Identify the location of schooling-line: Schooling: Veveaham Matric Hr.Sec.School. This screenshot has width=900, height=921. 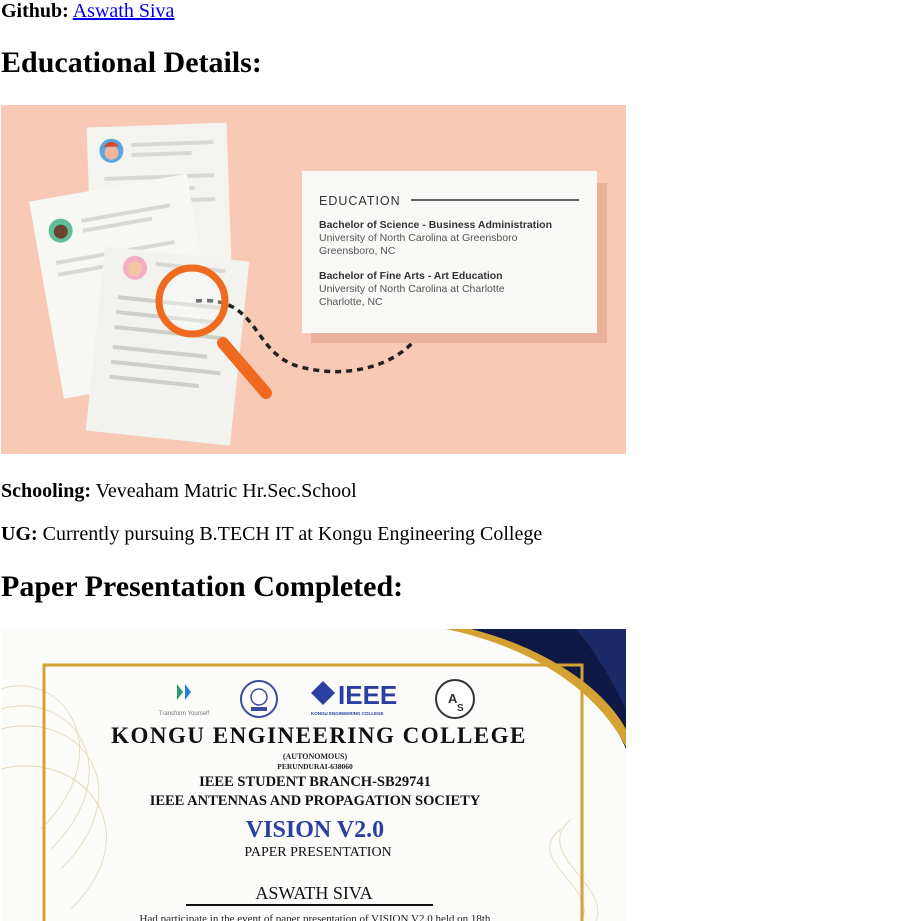
(179, 491).